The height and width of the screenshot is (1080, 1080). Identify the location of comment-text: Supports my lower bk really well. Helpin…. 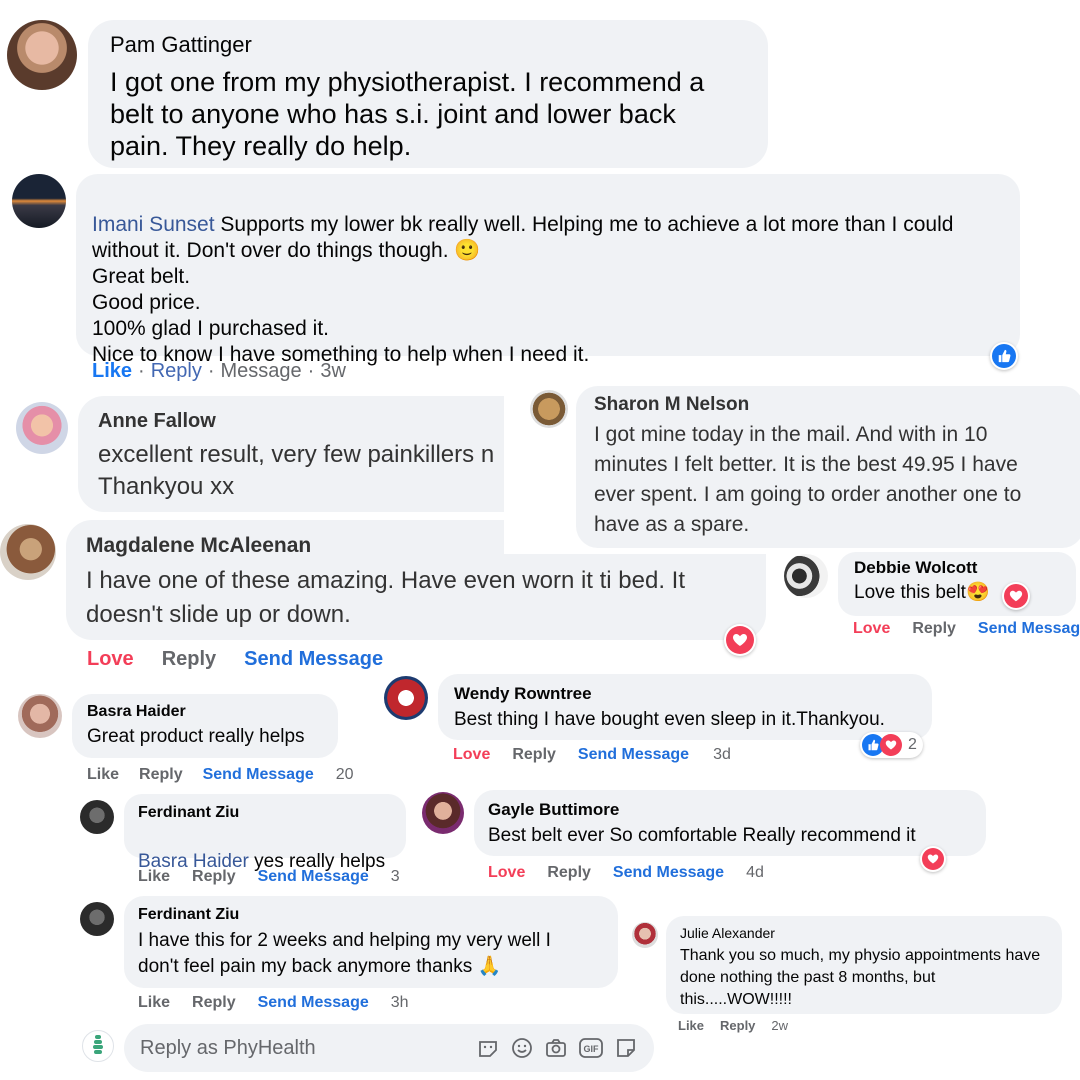
(584, 224).